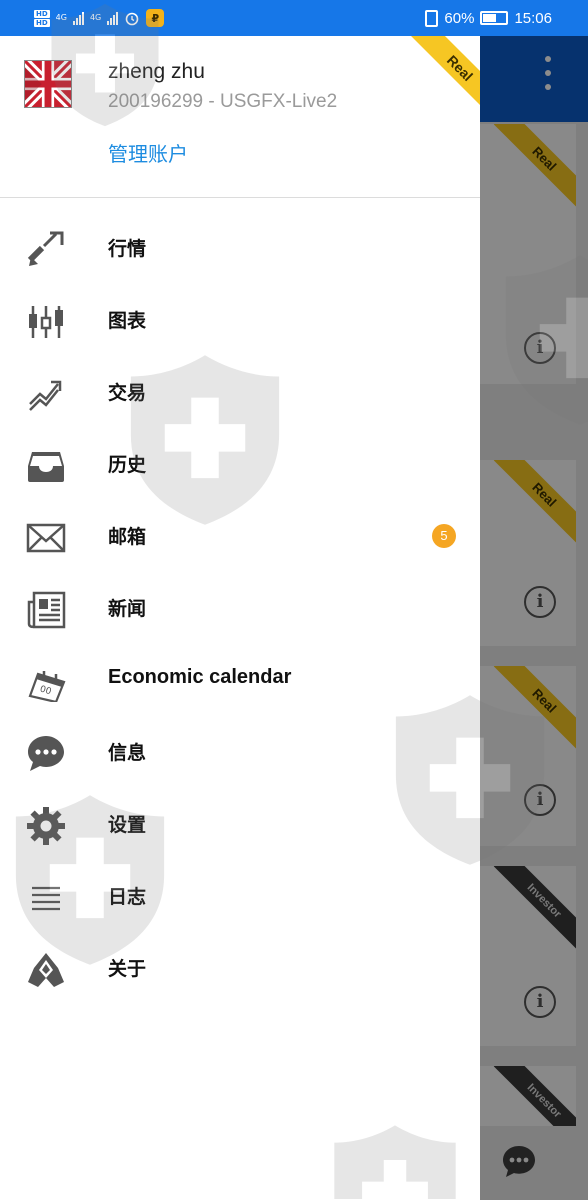  I want to click on status-bar: HD HD 4G 4G ₽ 60% 15:06, so click(294, 18).